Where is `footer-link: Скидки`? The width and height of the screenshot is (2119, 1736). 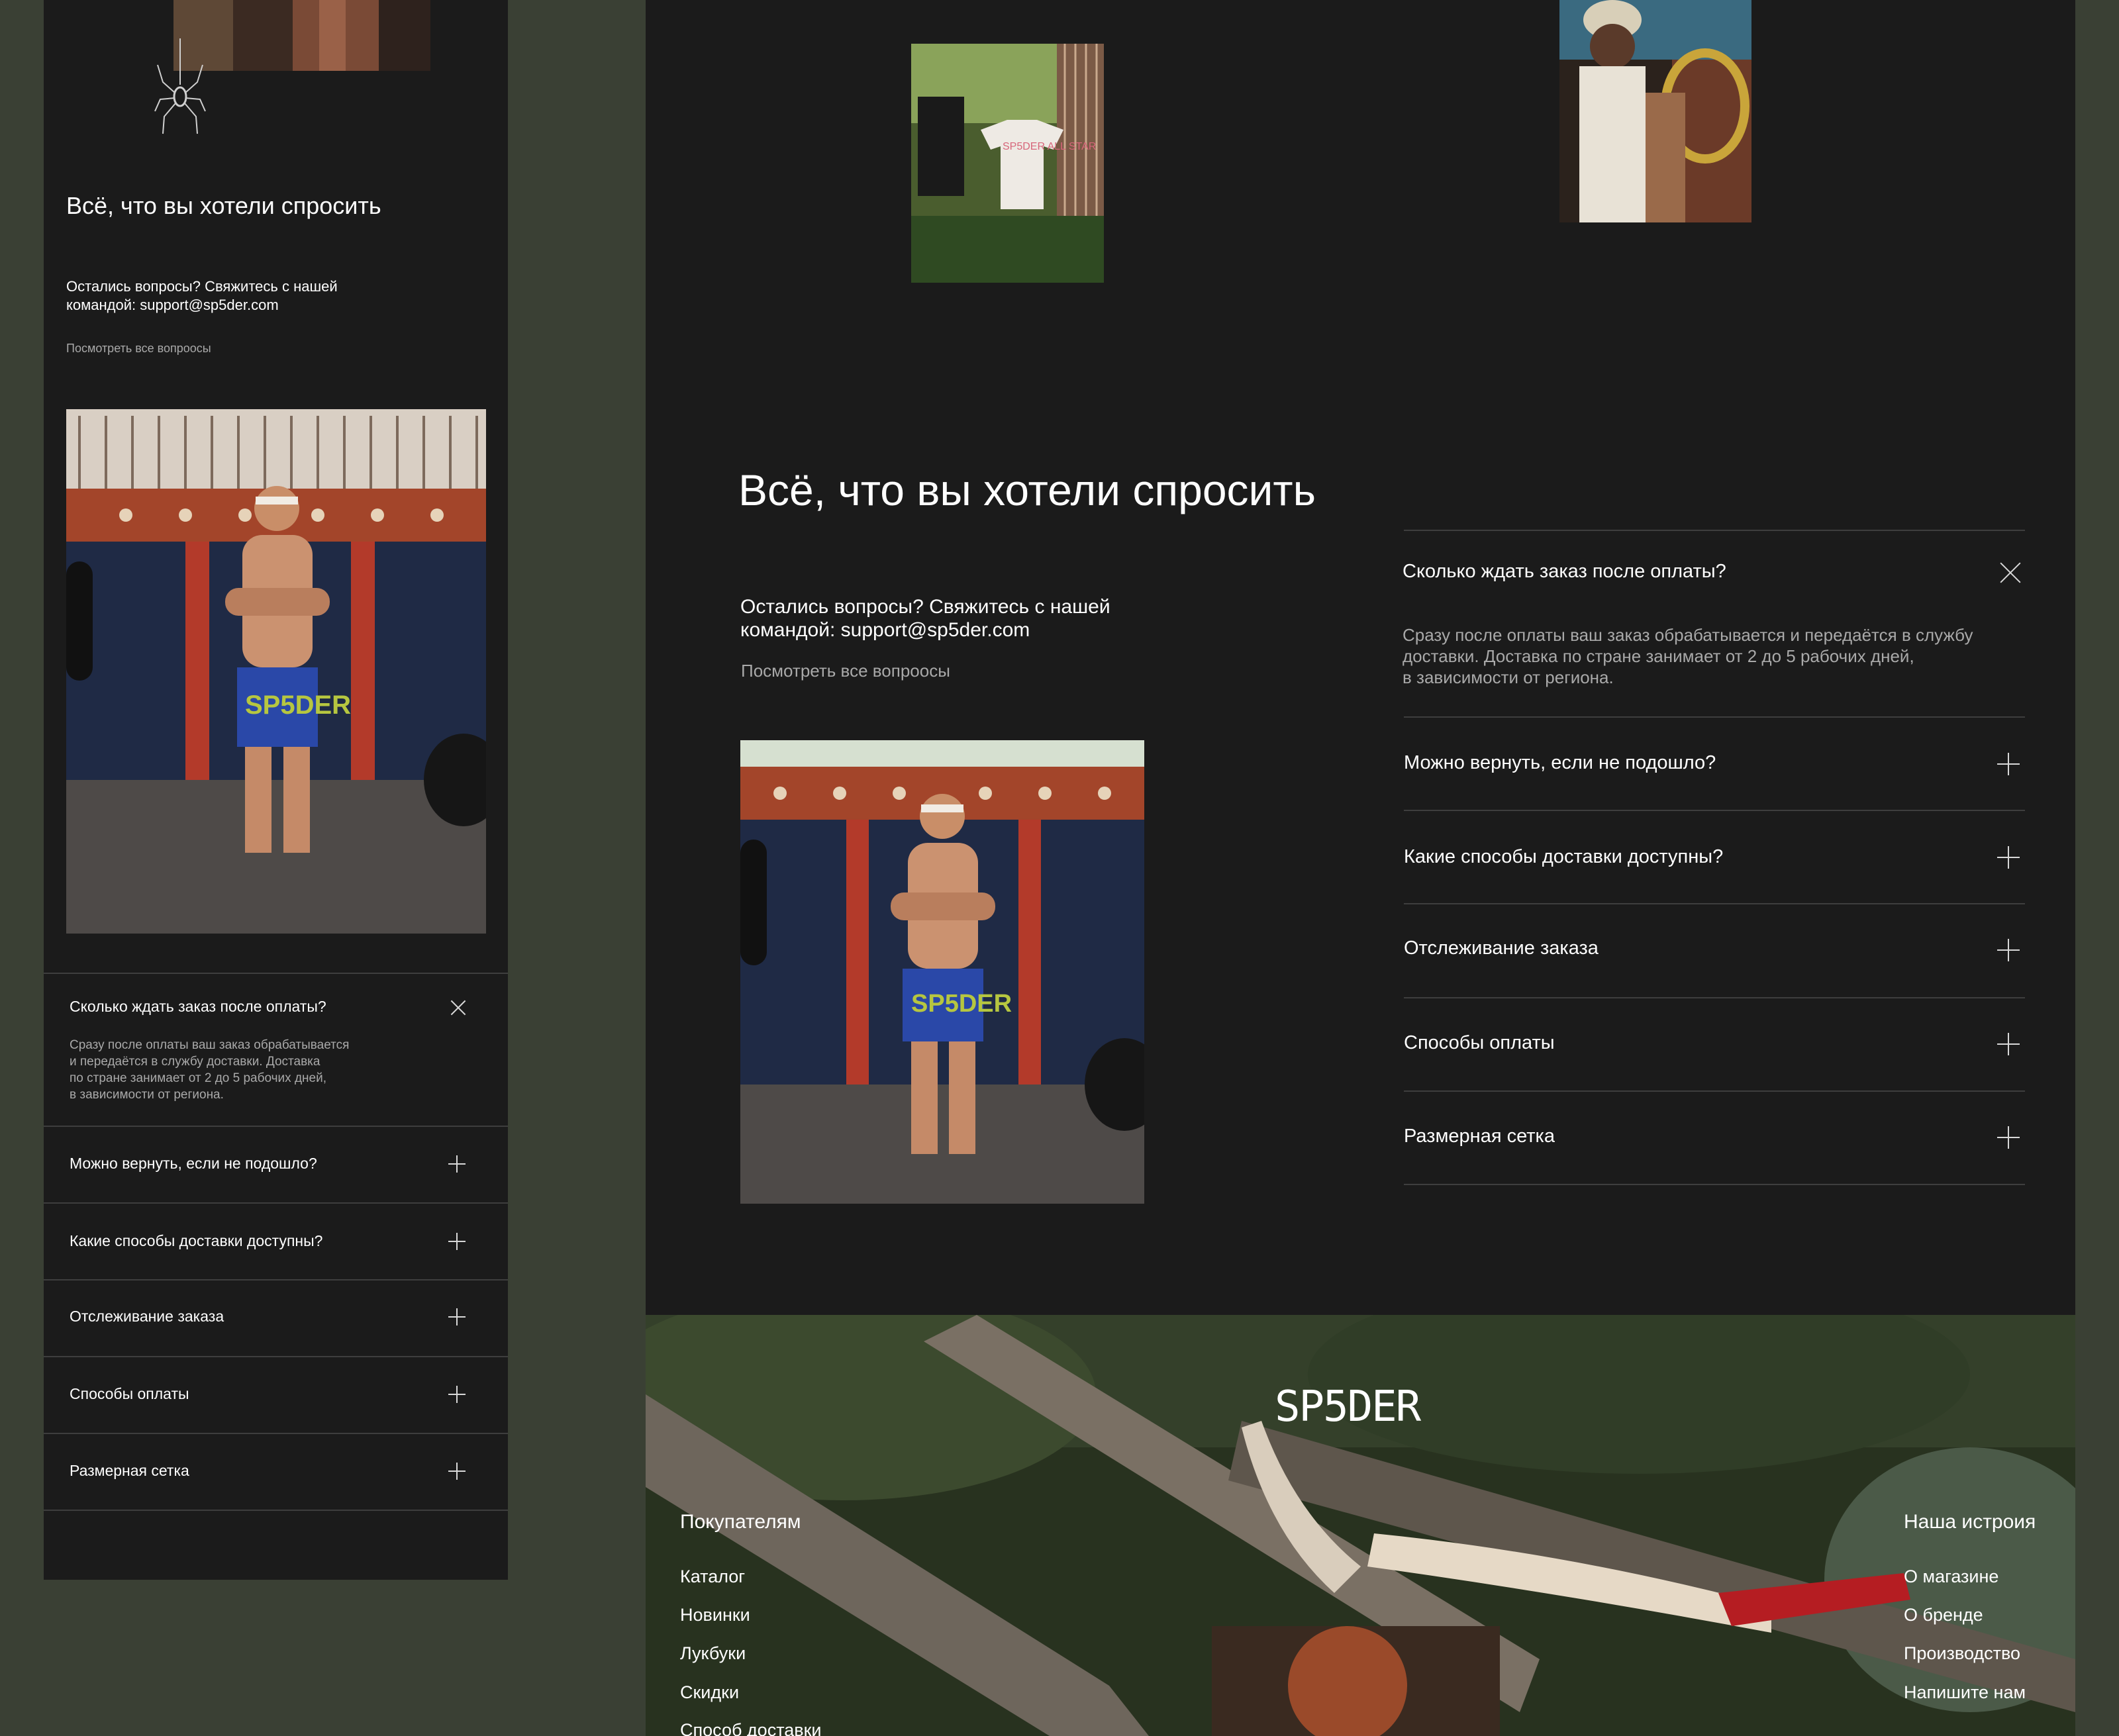
footer-link: Скидки is located at coordinates (710, 1692).